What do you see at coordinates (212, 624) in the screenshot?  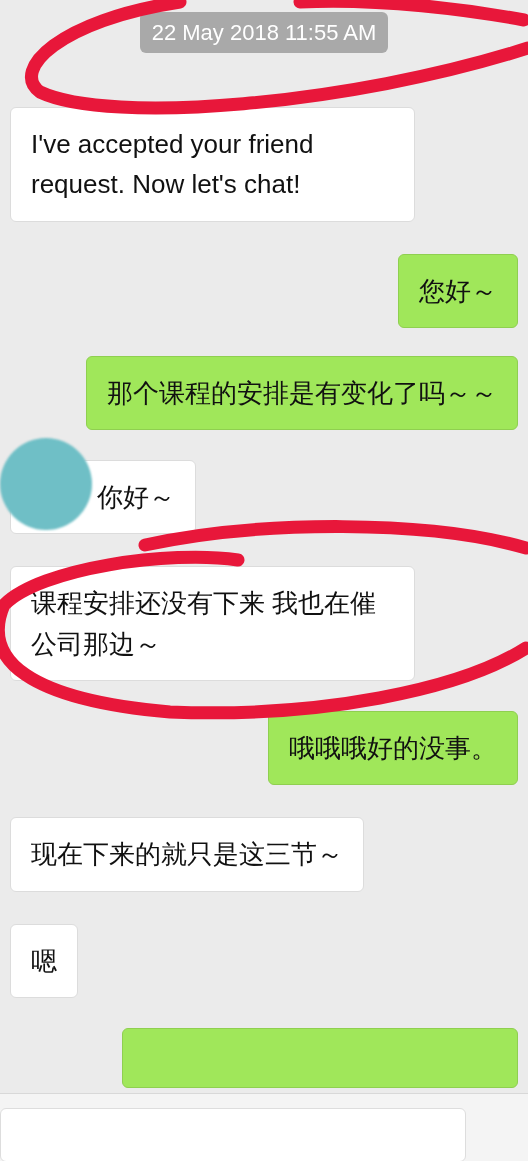 I see `message-bubble: 课程安排还没有下来 我也在催公司那边～` at bounding box center [212, 624].